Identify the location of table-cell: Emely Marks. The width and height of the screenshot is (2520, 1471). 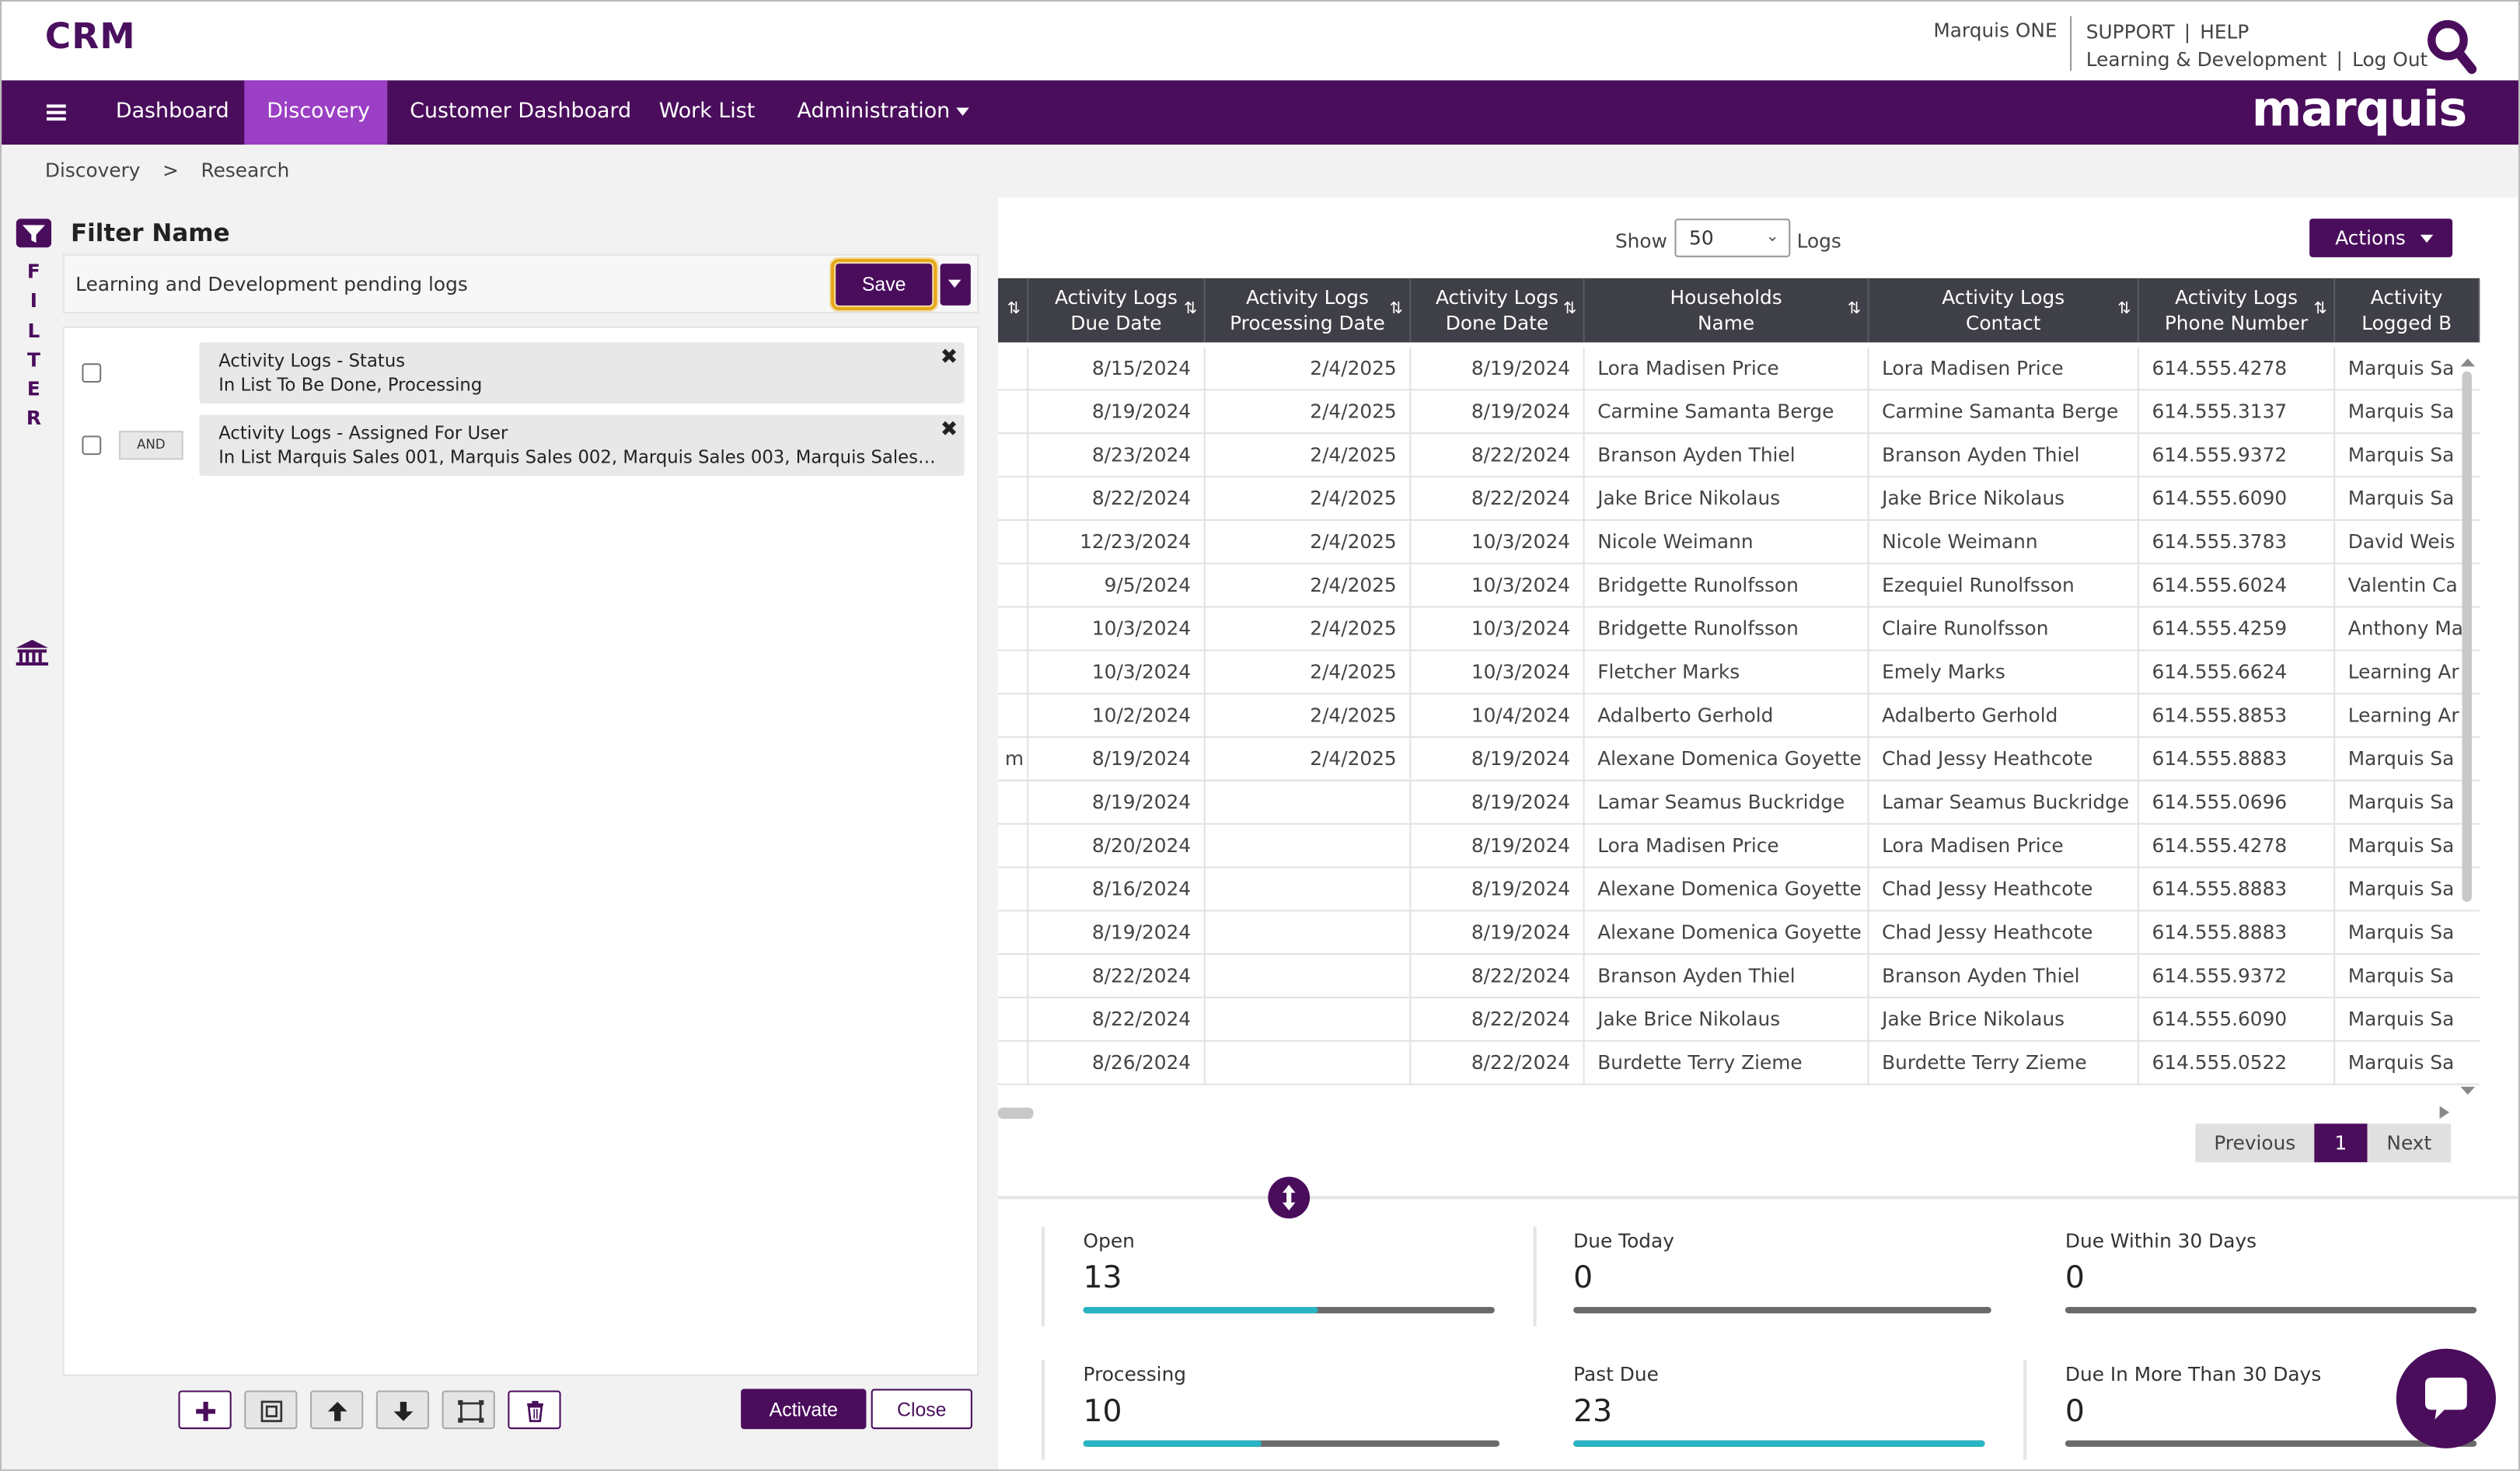
(2004, 673).